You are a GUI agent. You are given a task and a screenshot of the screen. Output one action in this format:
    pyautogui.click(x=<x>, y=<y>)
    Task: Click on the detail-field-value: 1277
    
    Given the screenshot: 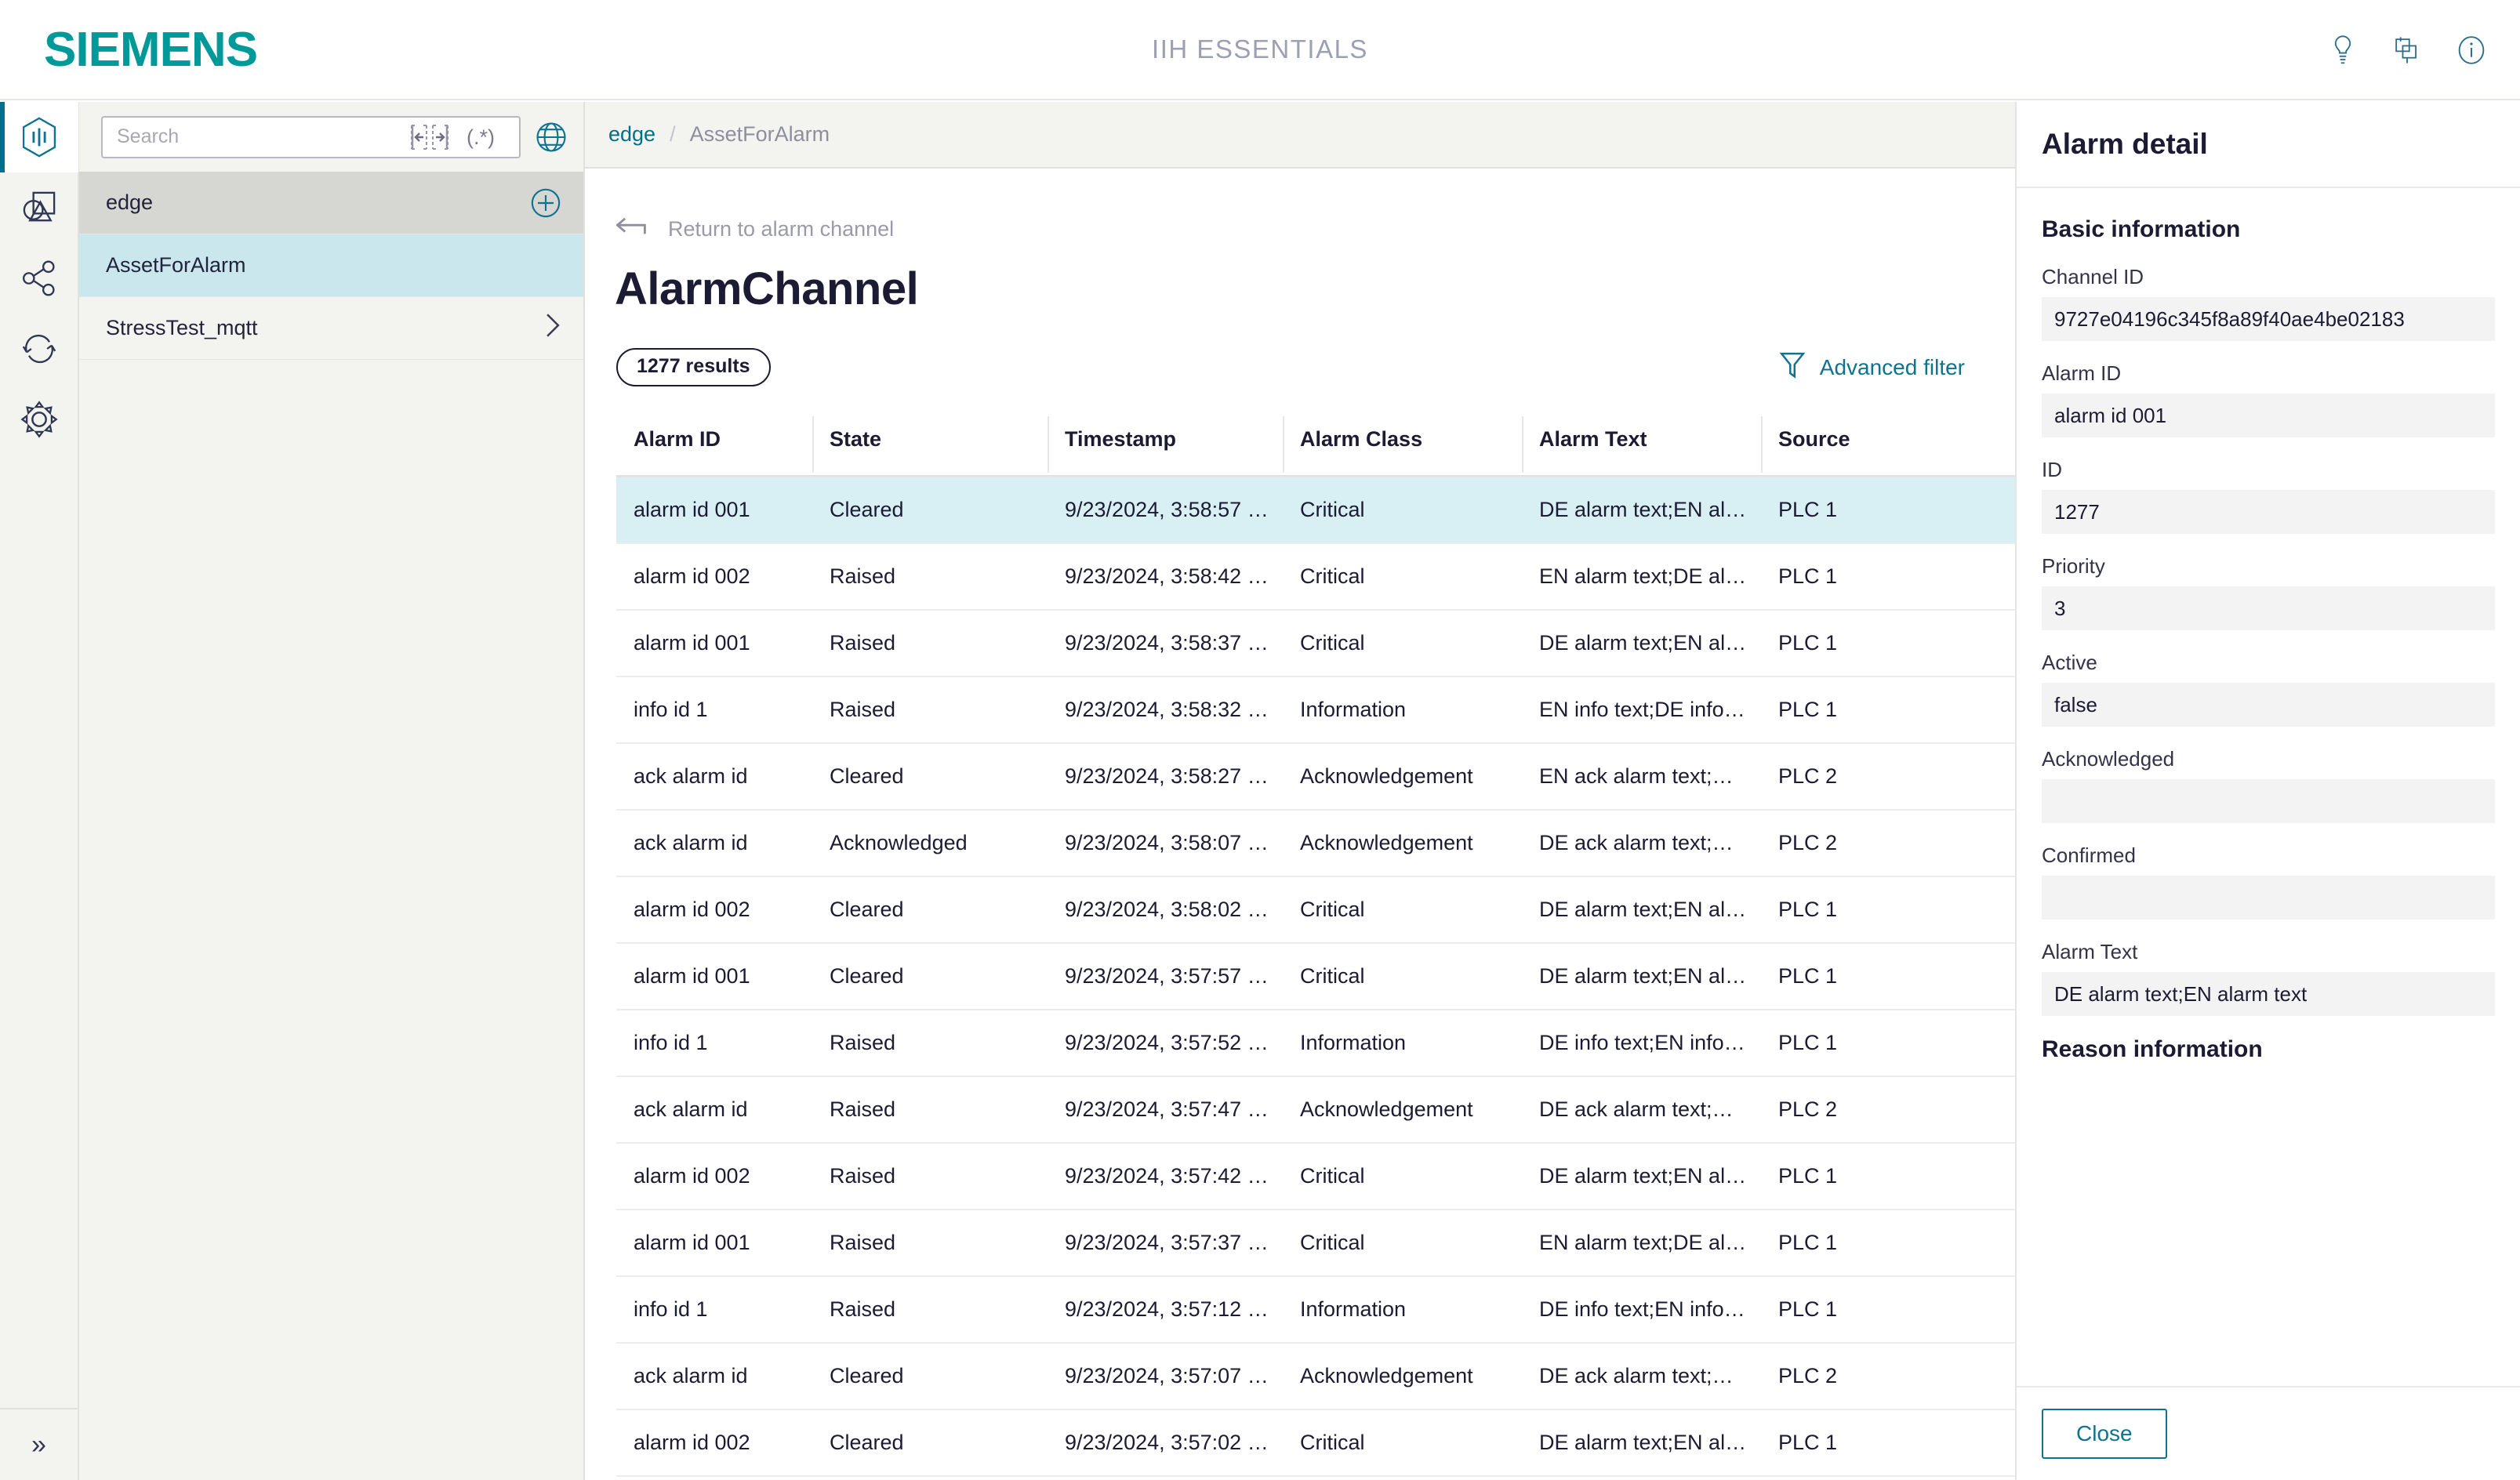 What is the action you would take?
    pyautogui.click(x=2268, y=512)
    